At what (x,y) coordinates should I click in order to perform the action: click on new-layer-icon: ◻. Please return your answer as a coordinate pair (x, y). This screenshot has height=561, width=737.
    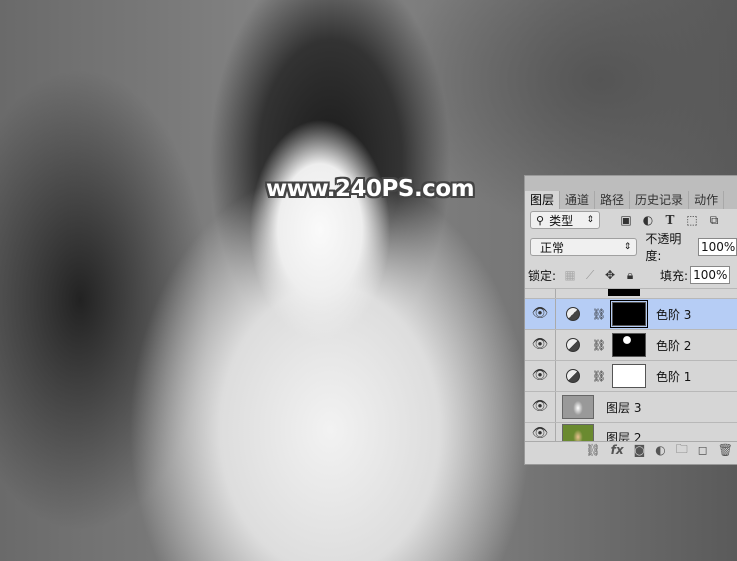
    Looking at the image, I should click on (703, 450).